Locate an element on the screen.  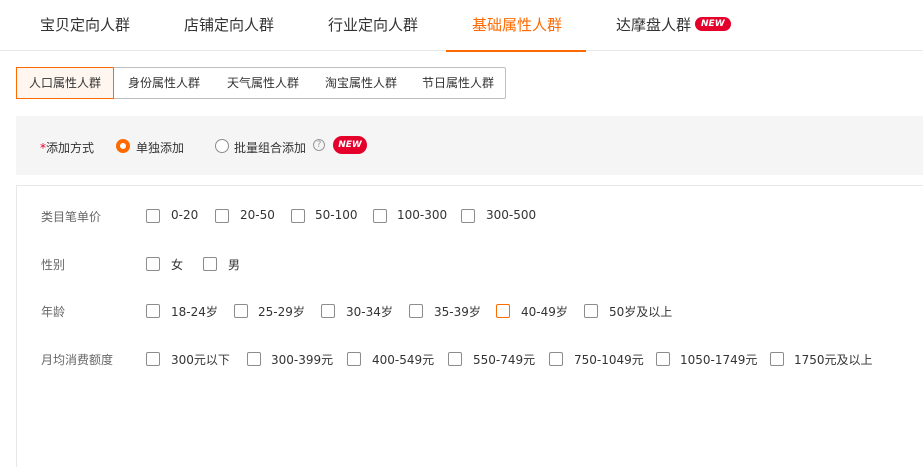
checkbox-label: 1750元及以上 is located at coordinates (833, 359).